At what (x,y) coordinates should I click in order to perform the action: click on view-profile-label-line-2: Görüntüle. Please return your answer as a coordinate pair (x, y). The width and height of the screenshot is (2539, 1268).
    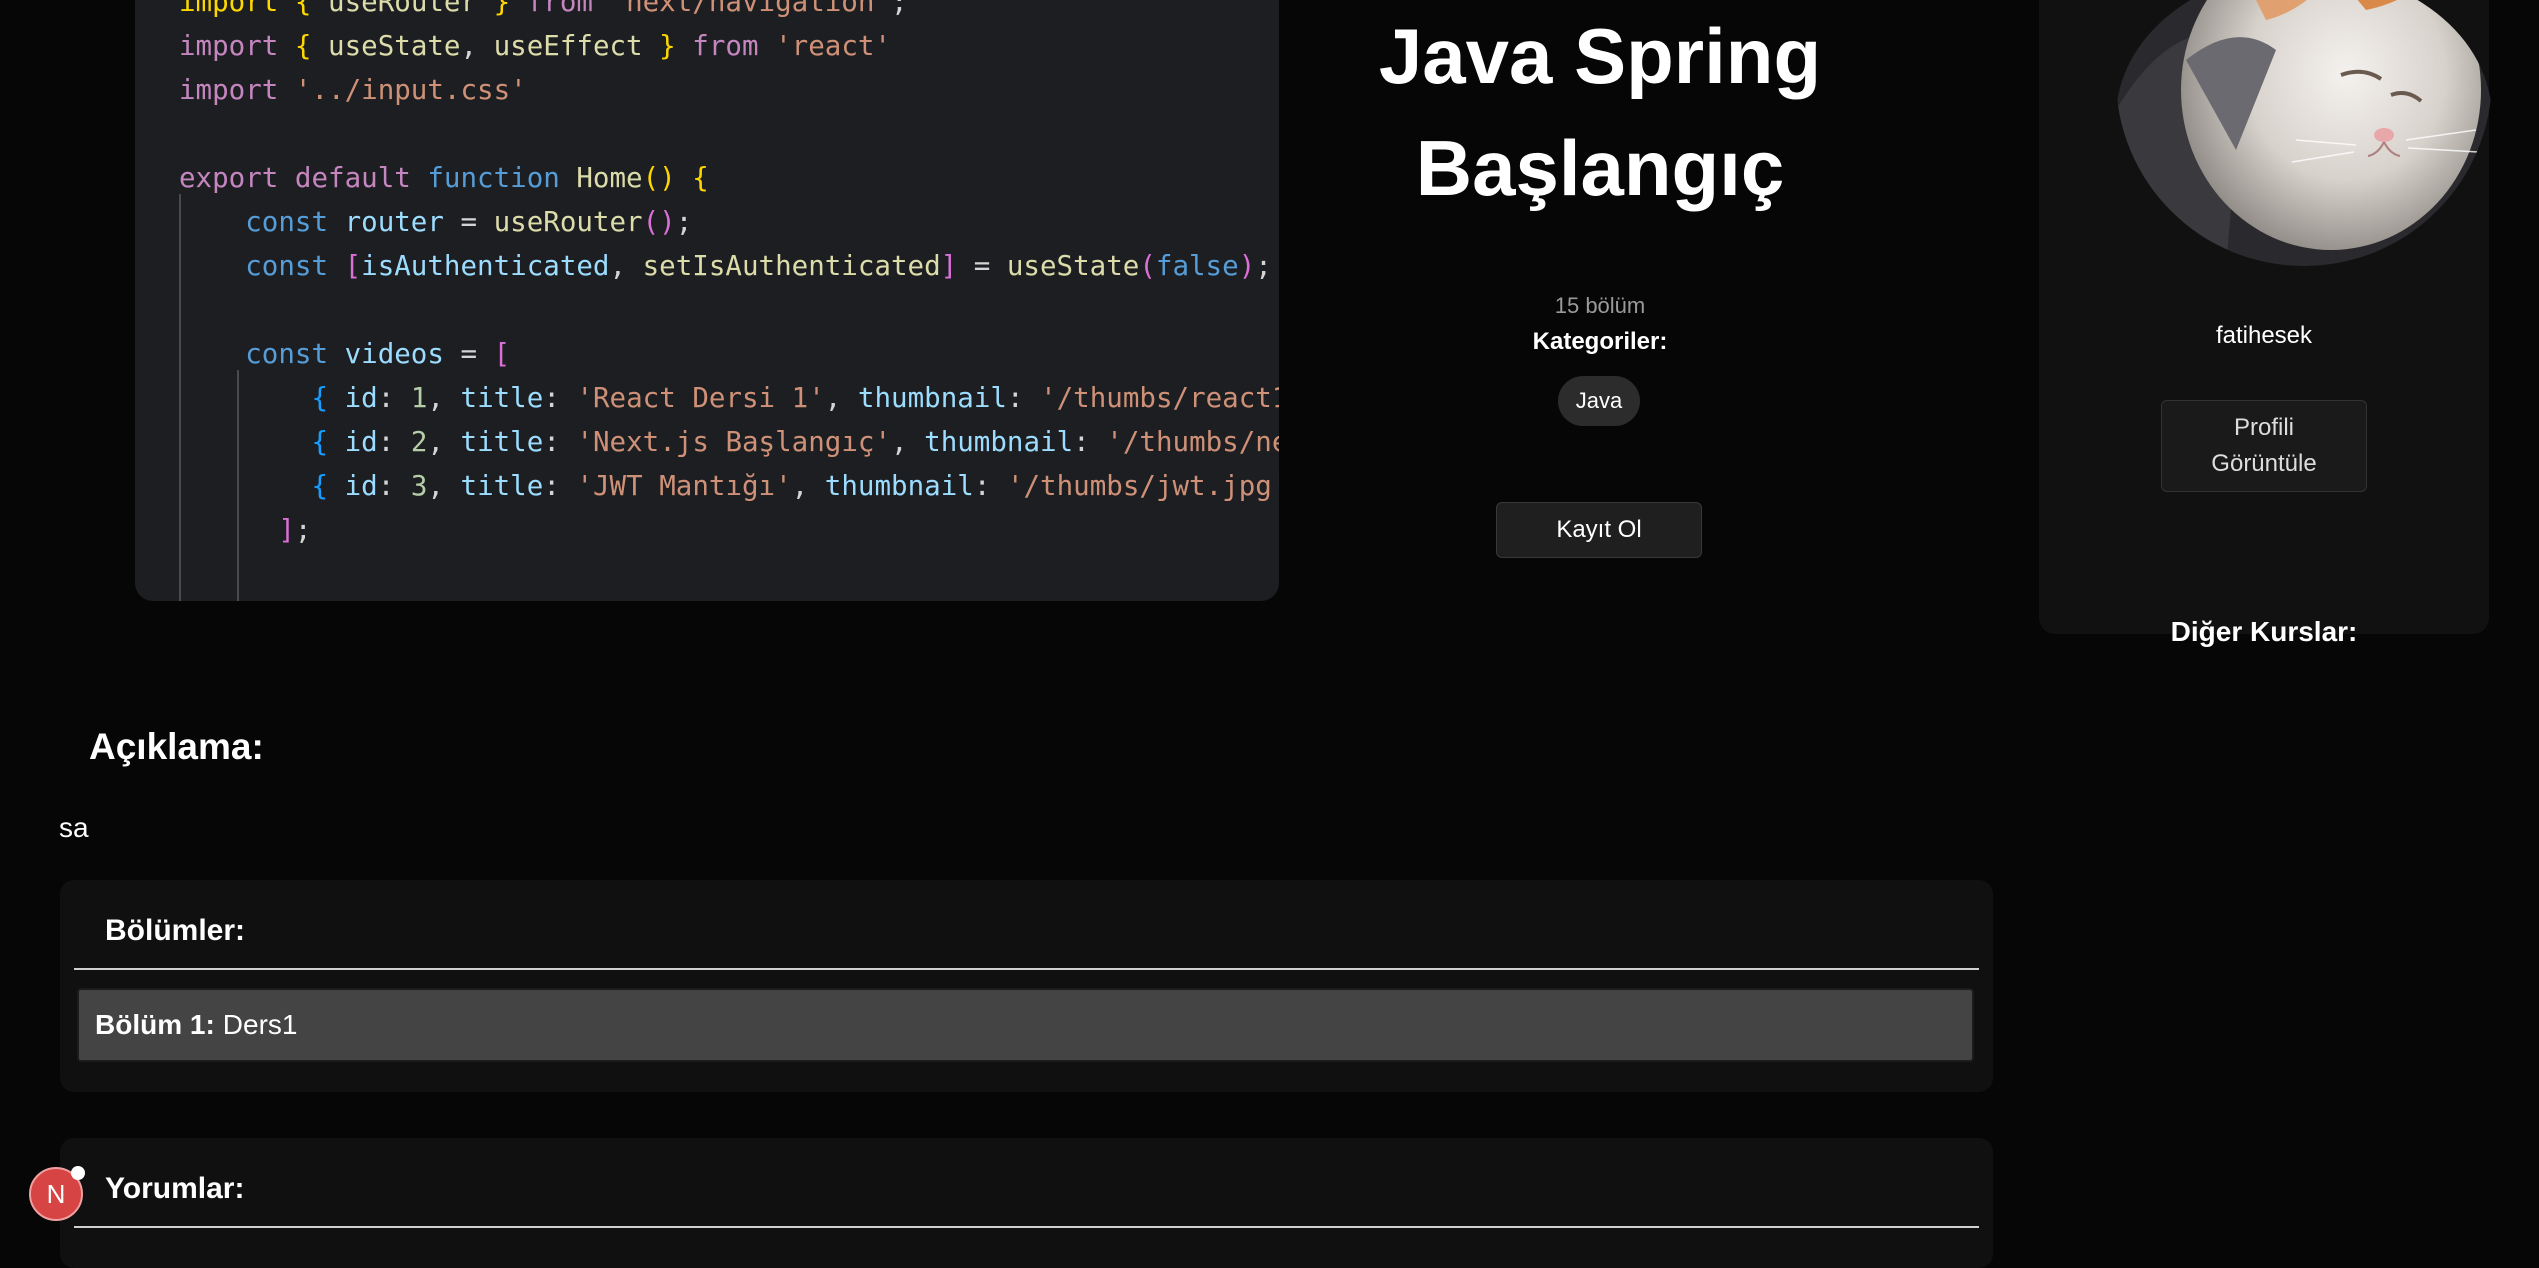
    Looking at the image, I should click on (2264, 463).